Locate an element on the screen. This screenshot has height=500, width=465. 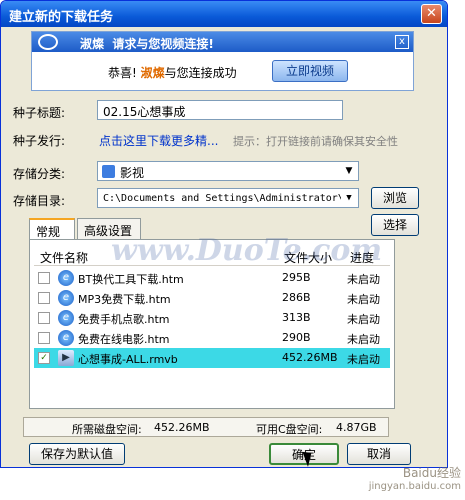
table-row-selected: ✓ ▶ 心想事成-ALL.rmvb 452.26MB 未启动 is located at coordinates (212, 358).